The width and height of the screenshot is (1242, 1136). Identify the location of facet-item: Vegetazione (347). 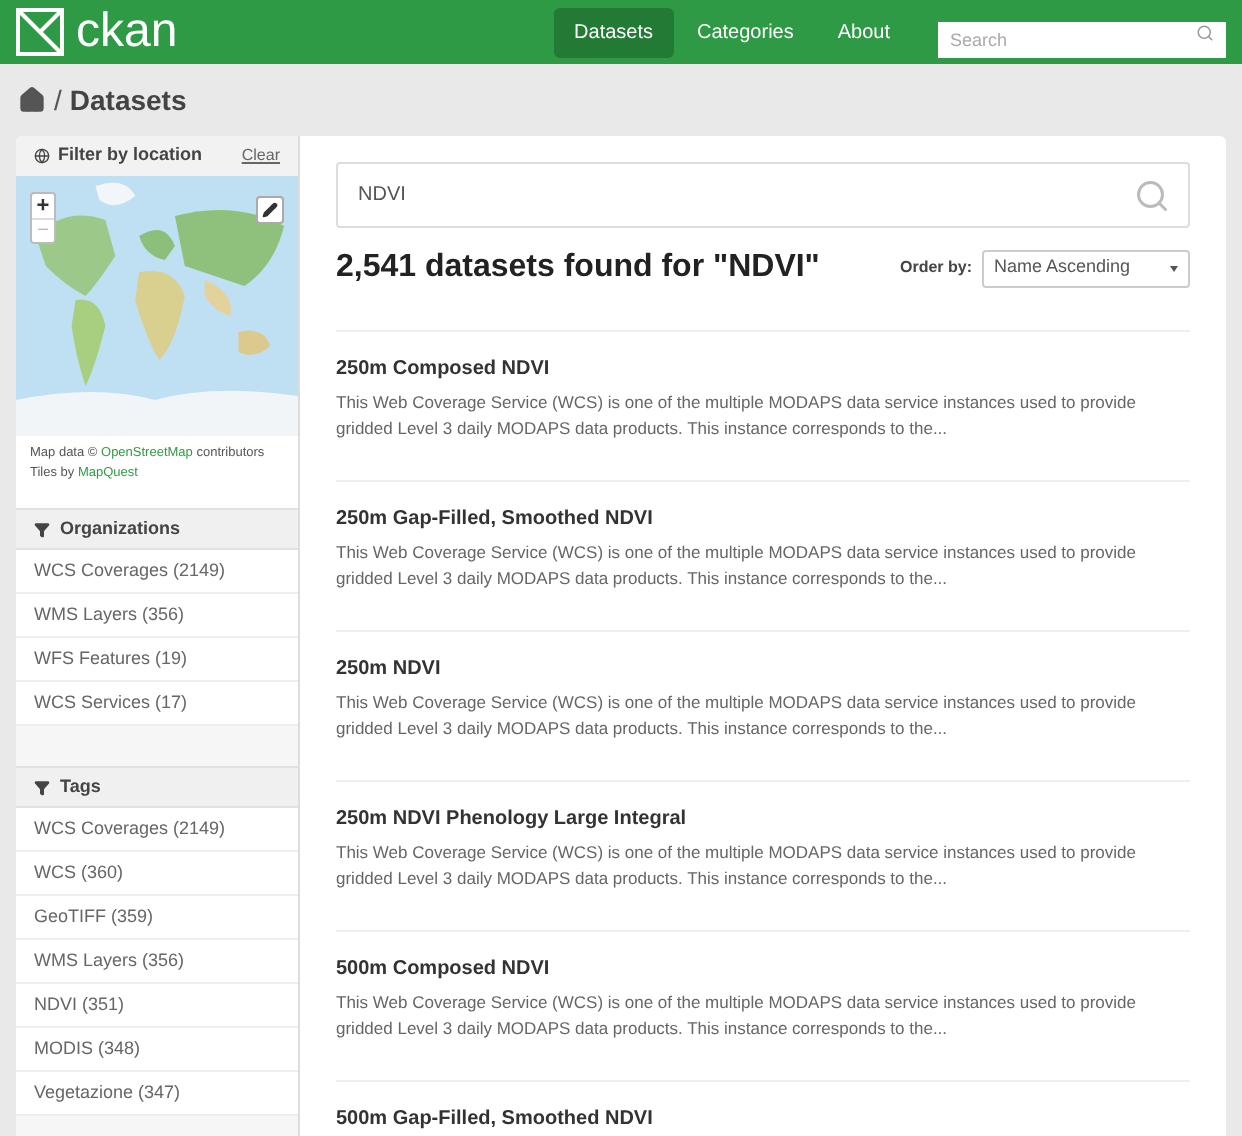
(157, 1094).